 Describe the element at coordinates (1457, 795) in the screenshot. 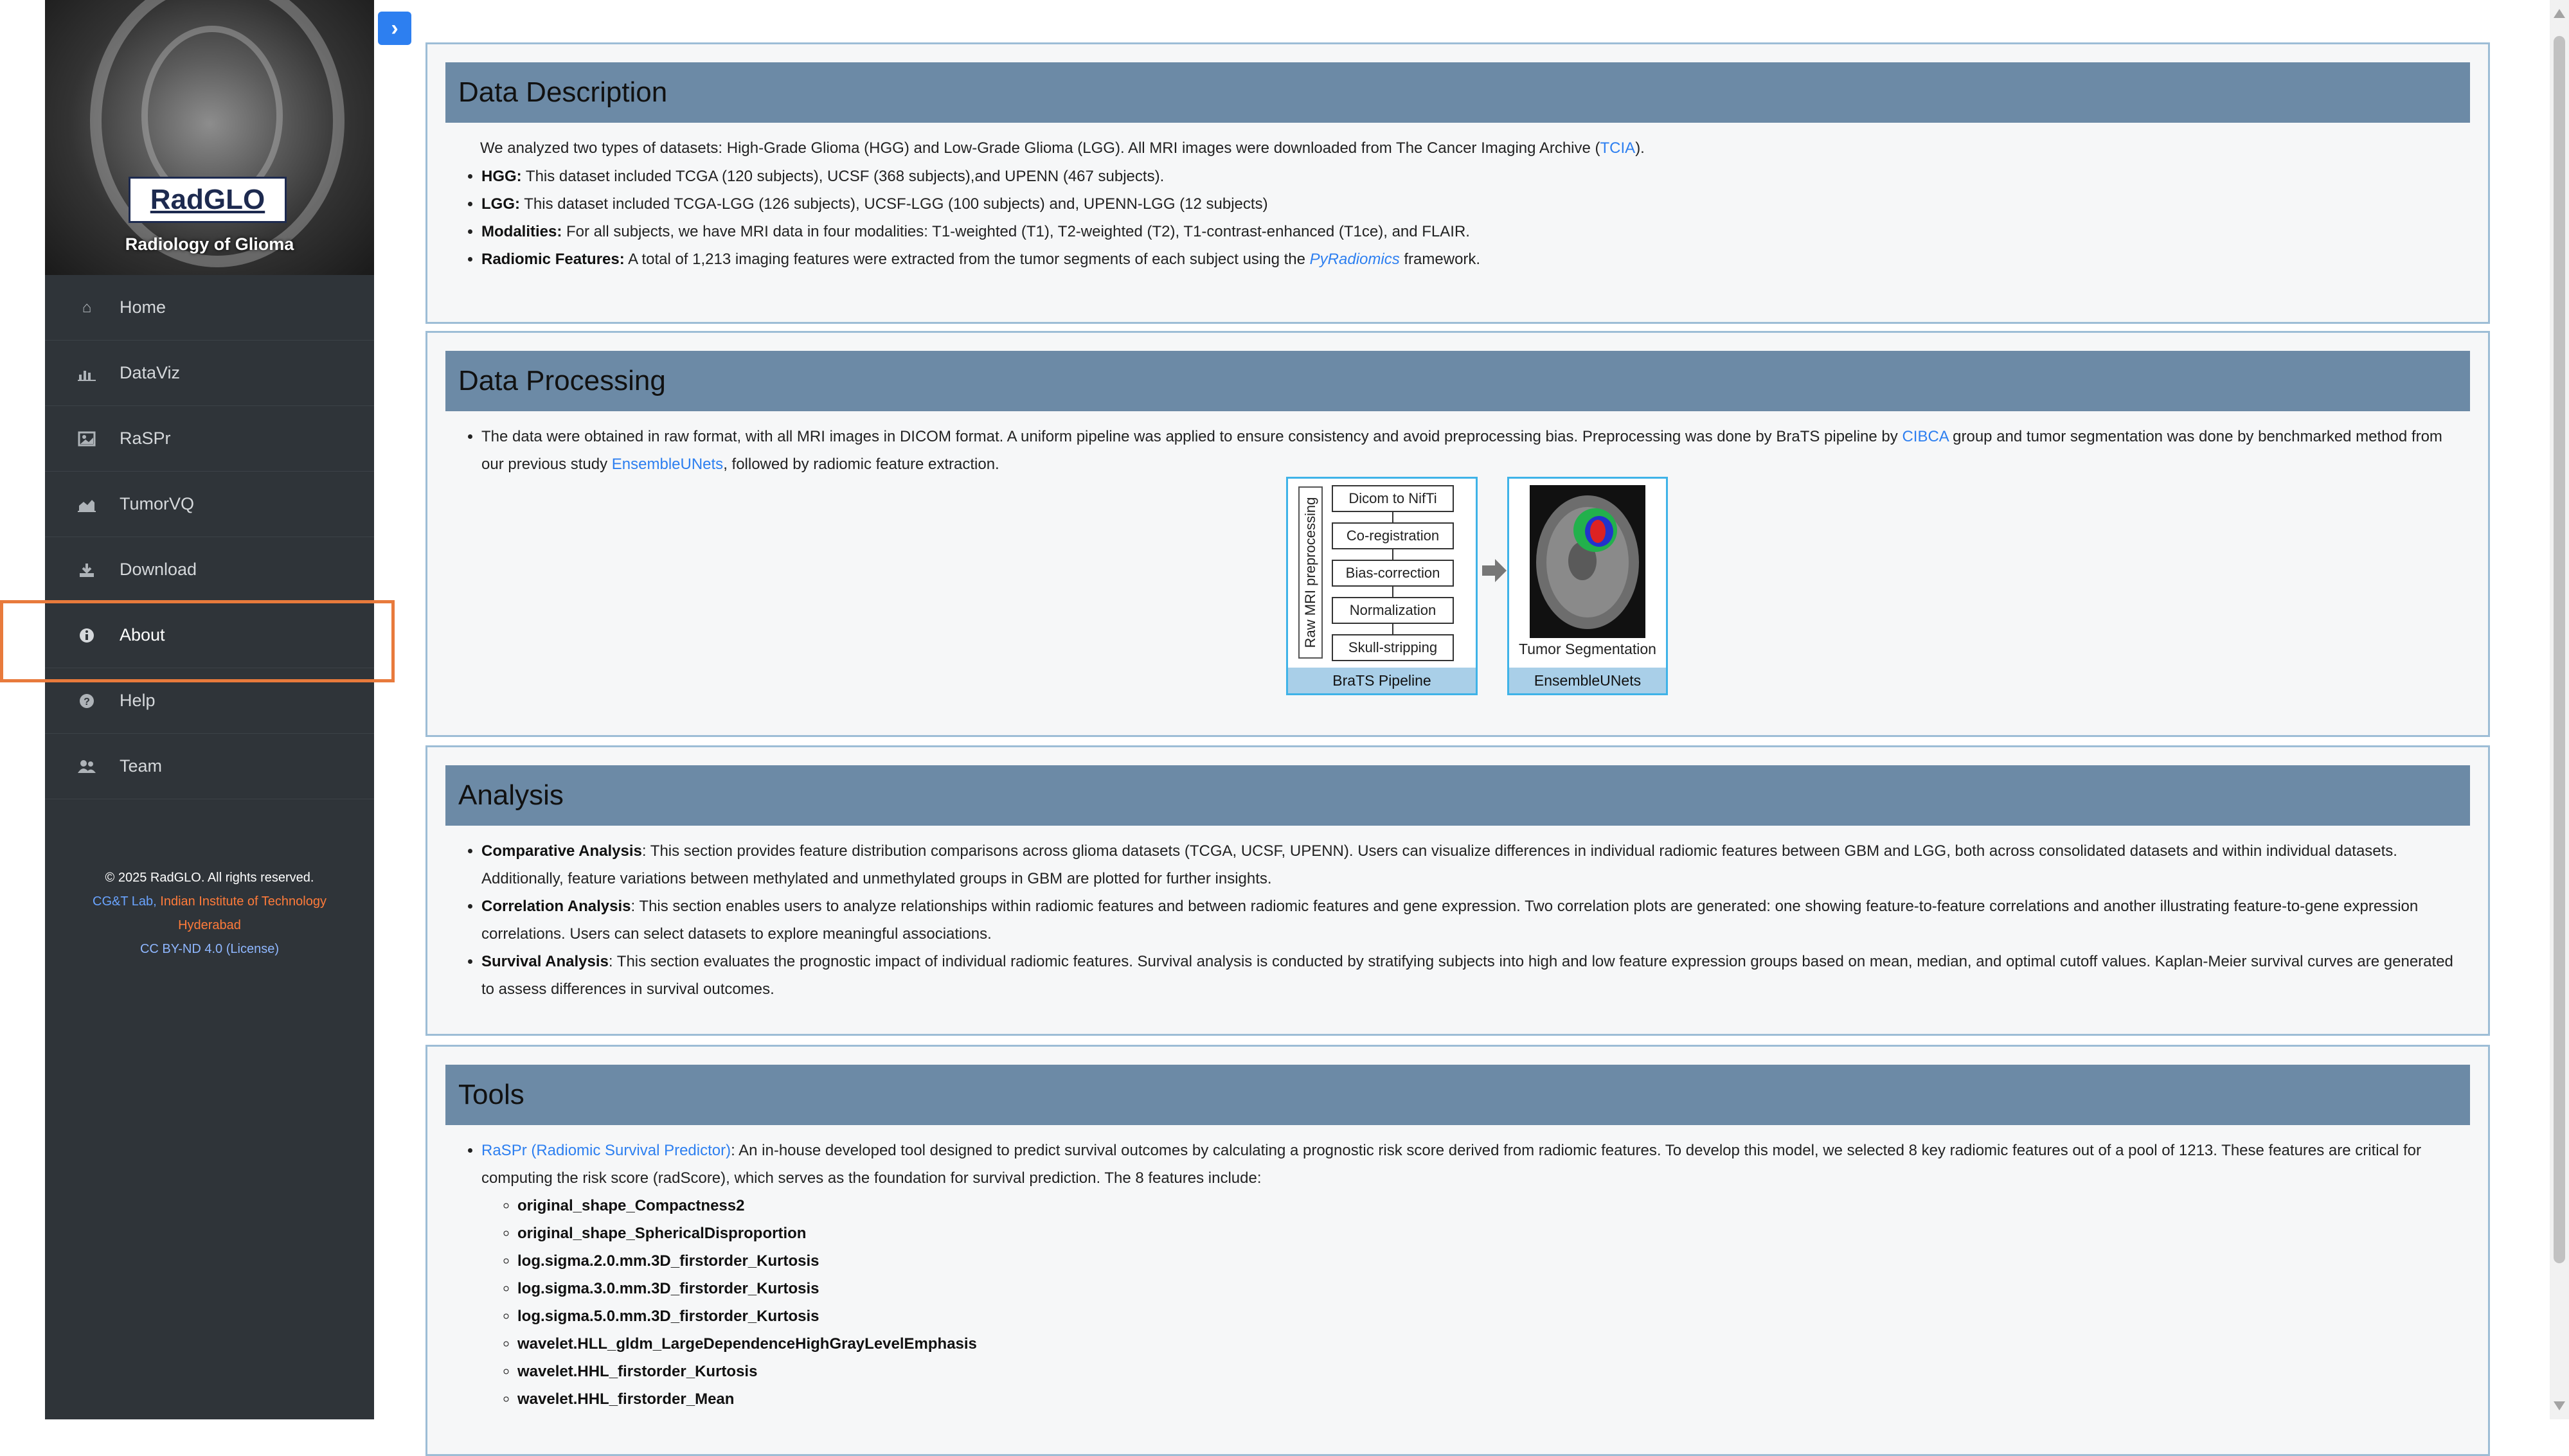

I see `section-title: Analysis` at that location.